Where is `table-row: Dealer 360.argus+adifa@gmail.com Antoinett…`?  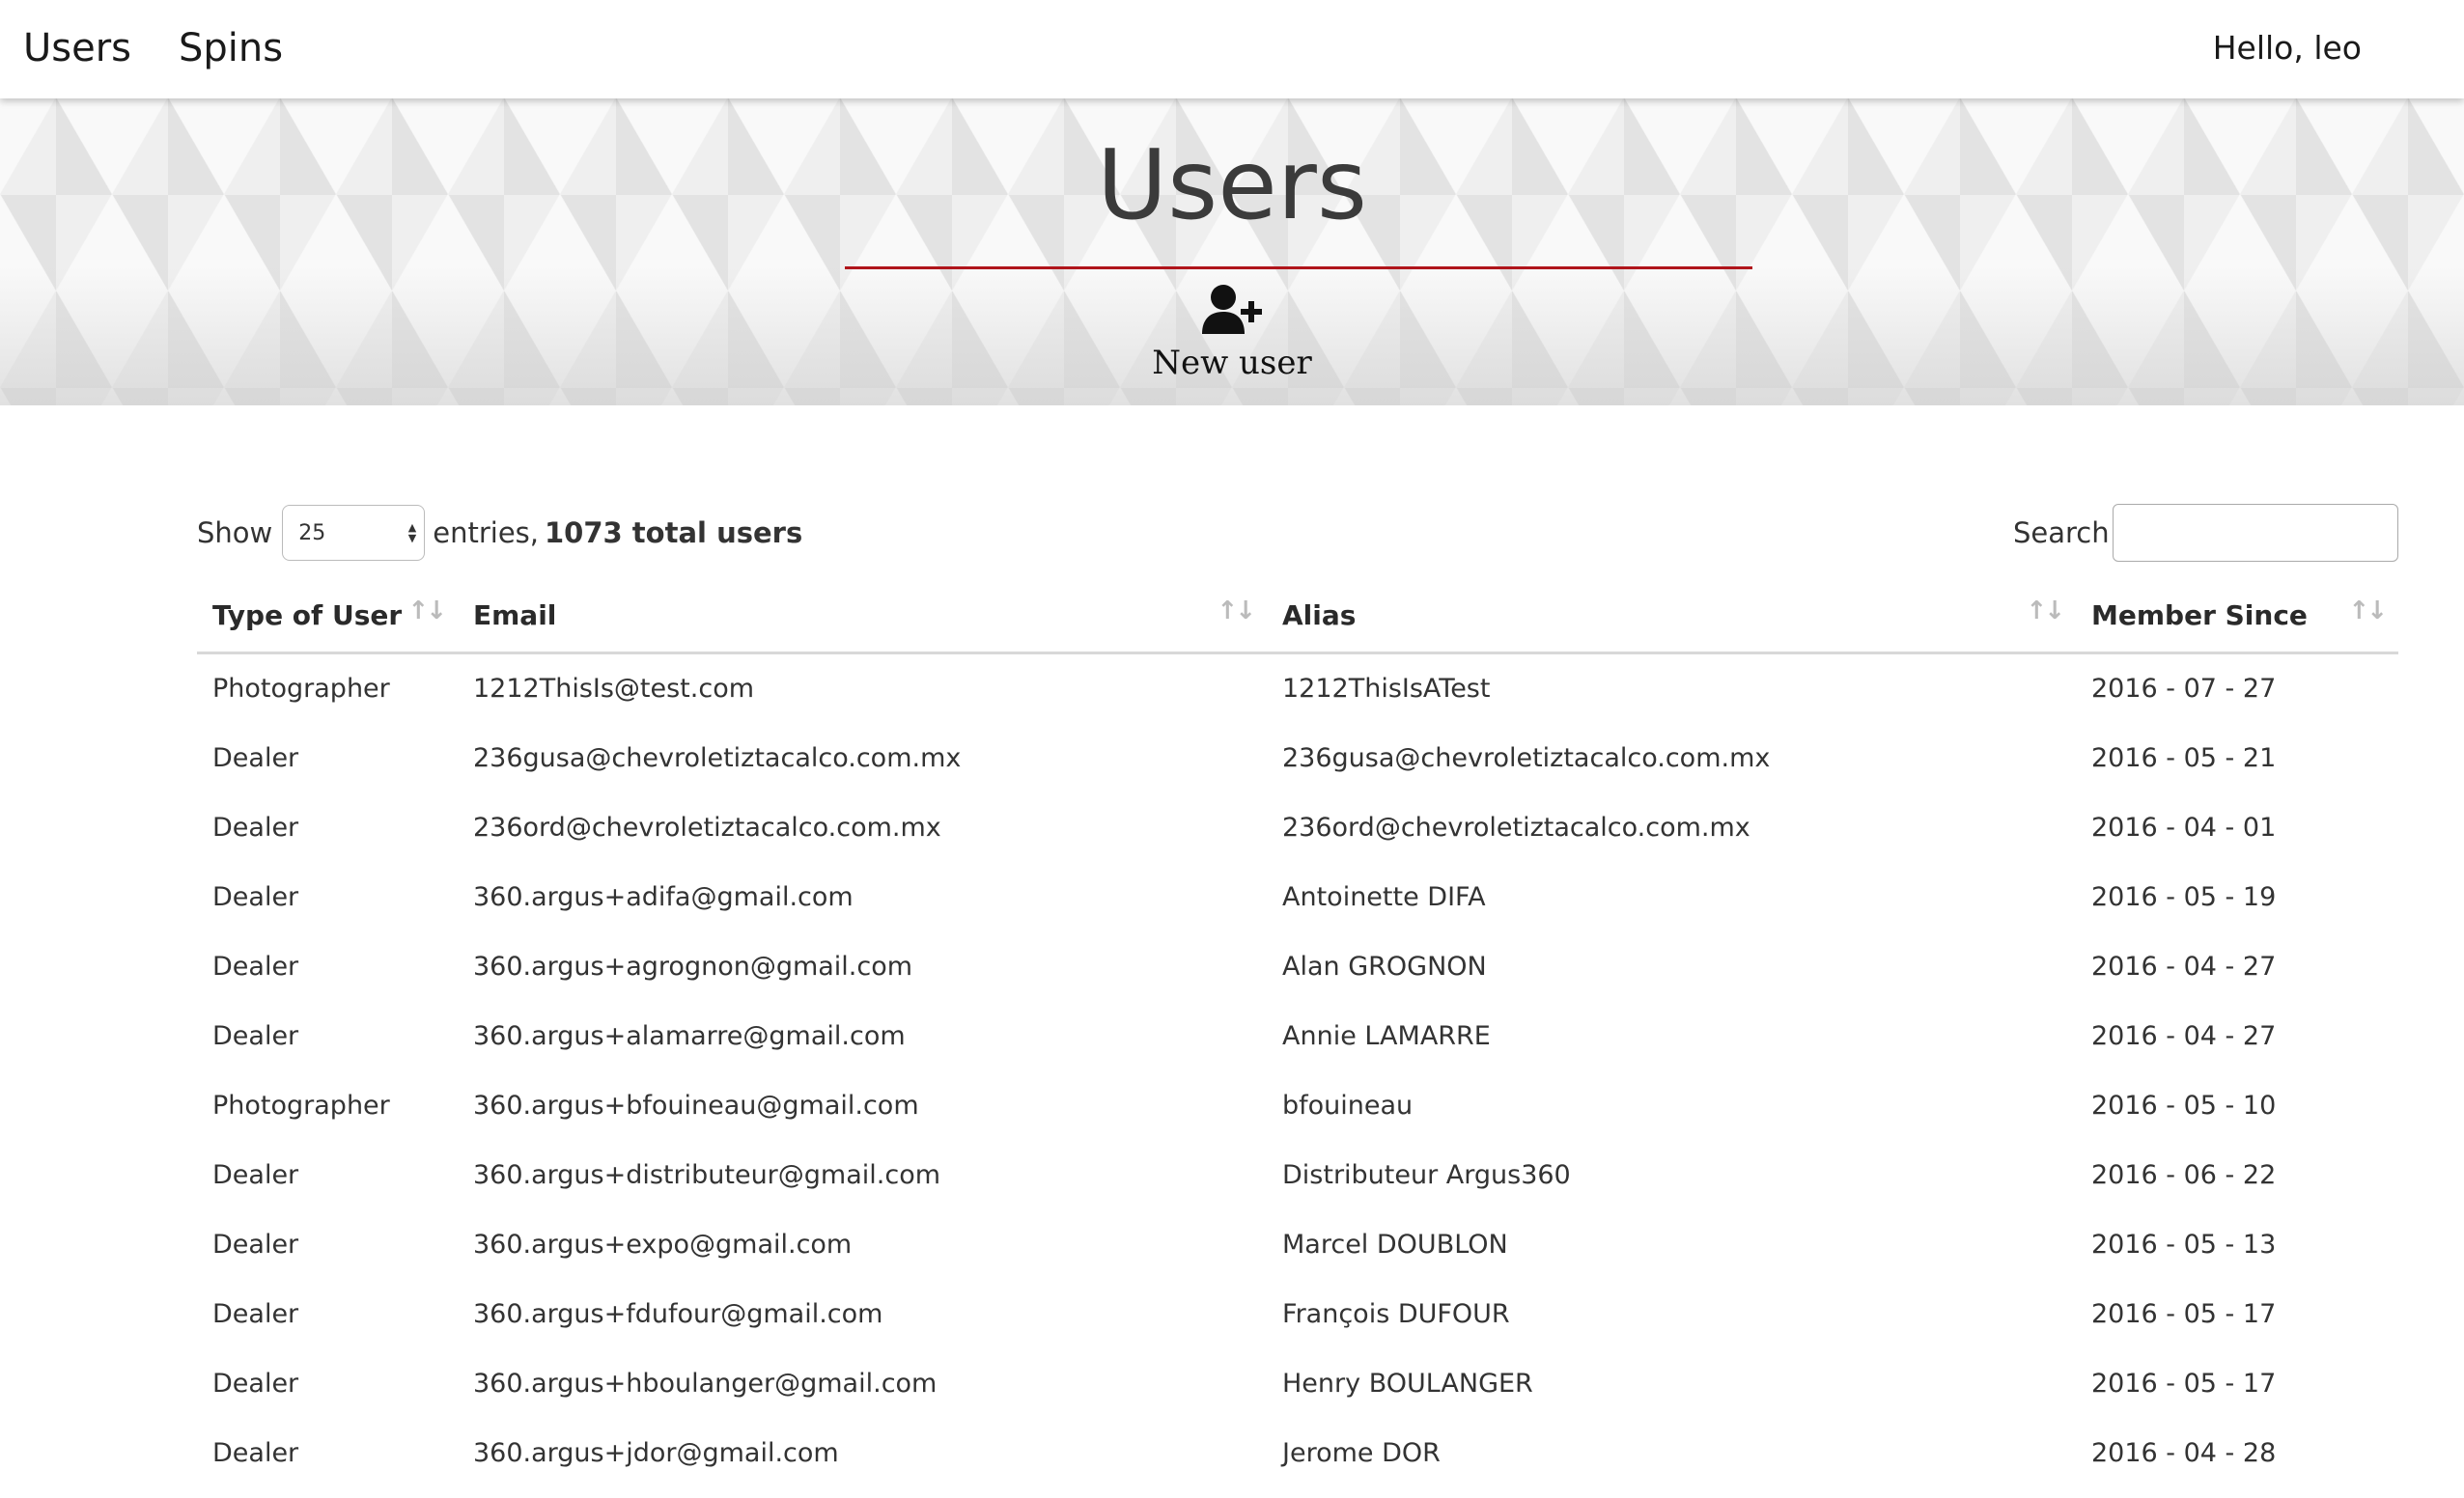
table-row: Dealer 360.argus+adifa@gmail.com Antoinett… is located at coordinates (1298, 897).